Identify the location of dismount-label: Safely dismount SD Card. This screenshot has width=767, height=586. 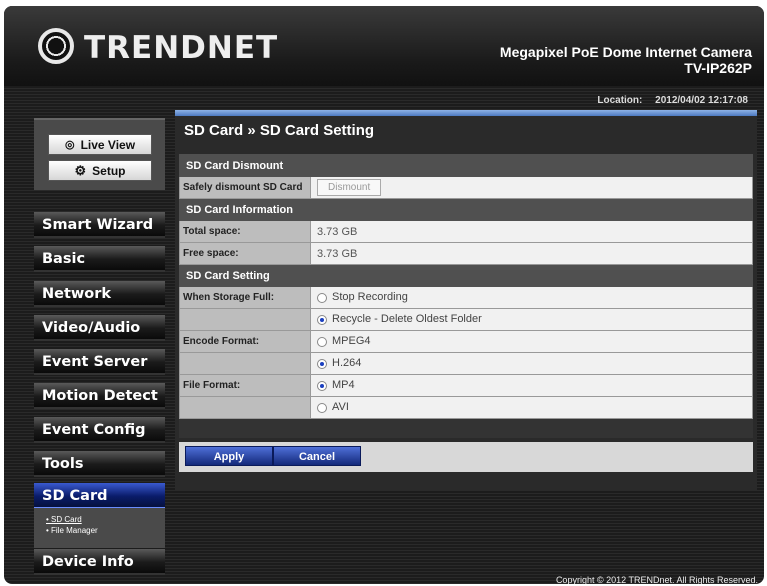
(245, 187).